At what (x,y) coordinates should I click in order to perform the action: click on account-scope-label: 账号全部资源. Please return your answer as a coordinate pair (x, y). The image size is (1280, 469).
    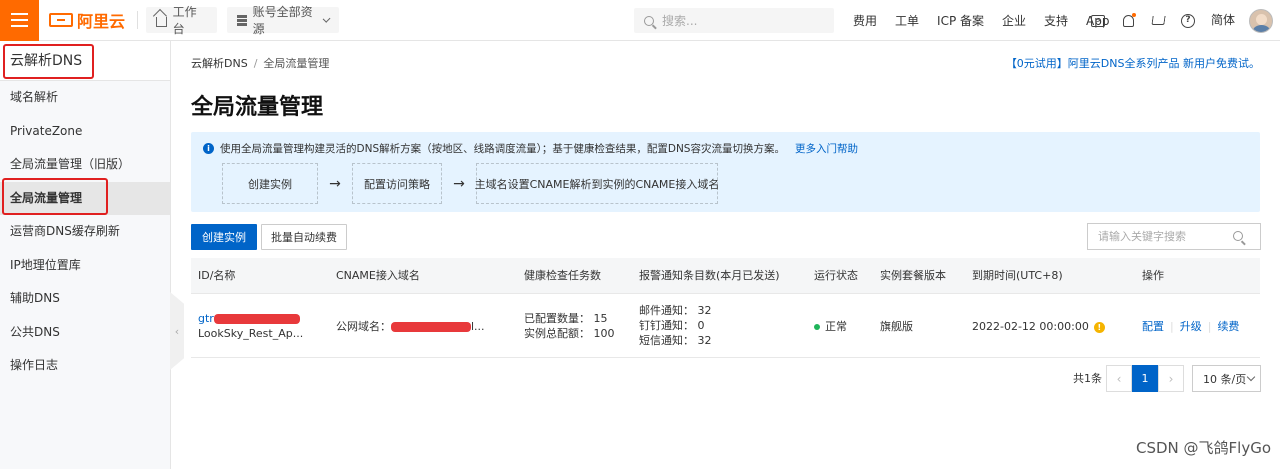
    Looking at the image, I should click on (282, 20).